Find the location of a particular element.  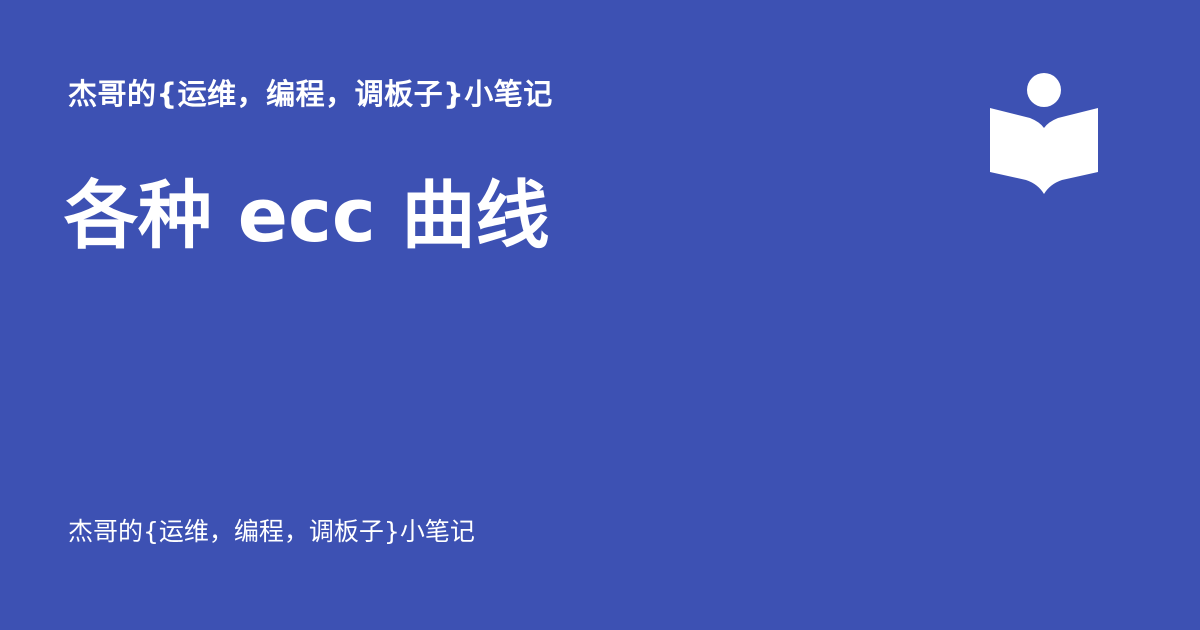

page-title: 各种 ecc 曲线 is located at coordinates (307, 216).